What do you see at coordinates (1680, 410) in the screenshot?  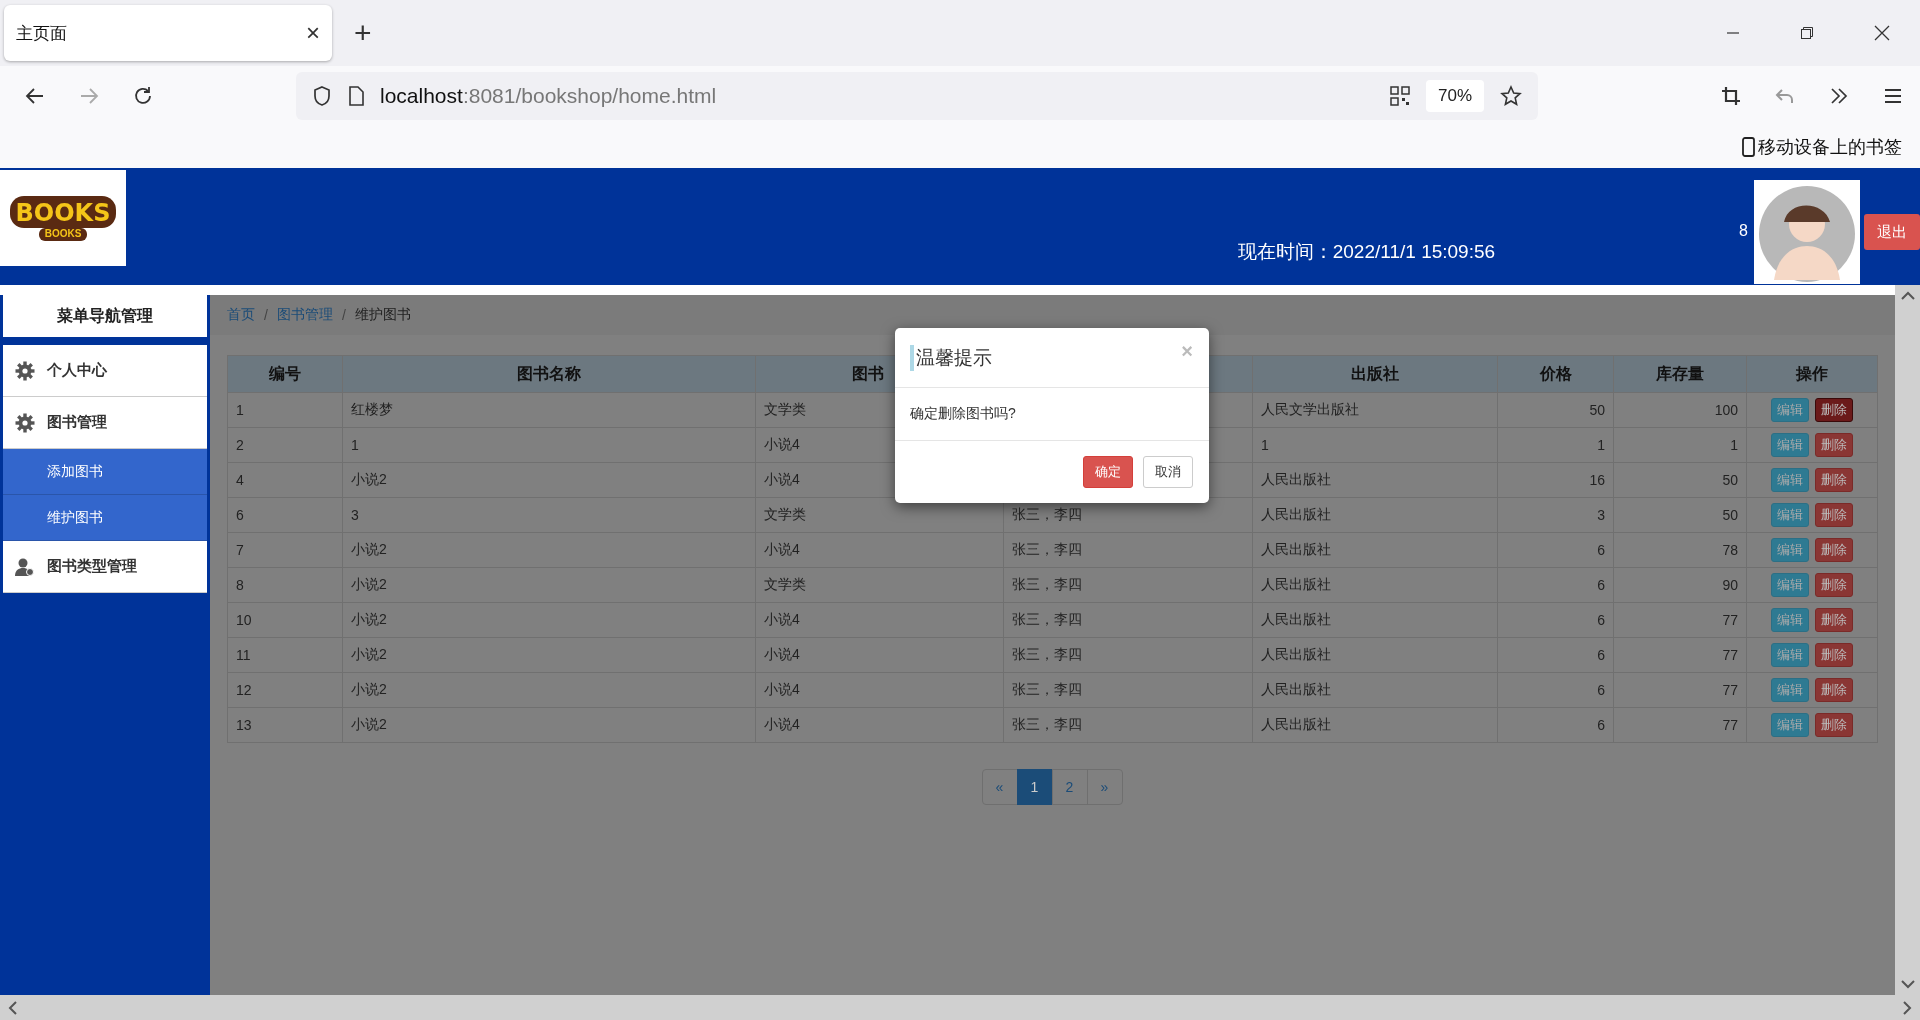 I see `table-cell: 100` at bounding box center [1680, 410].